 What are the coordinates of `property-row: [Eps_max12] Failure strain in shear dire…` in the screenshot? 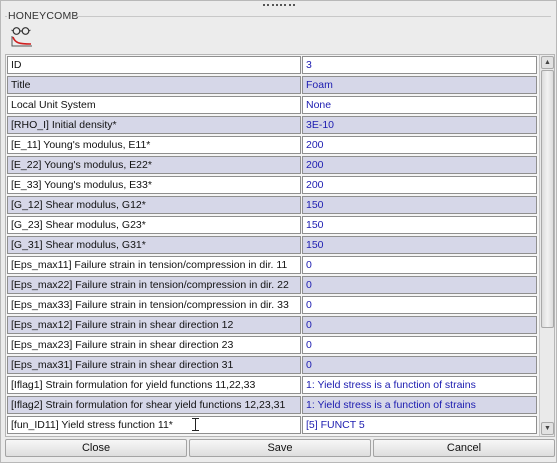 It's located at (272, 325).